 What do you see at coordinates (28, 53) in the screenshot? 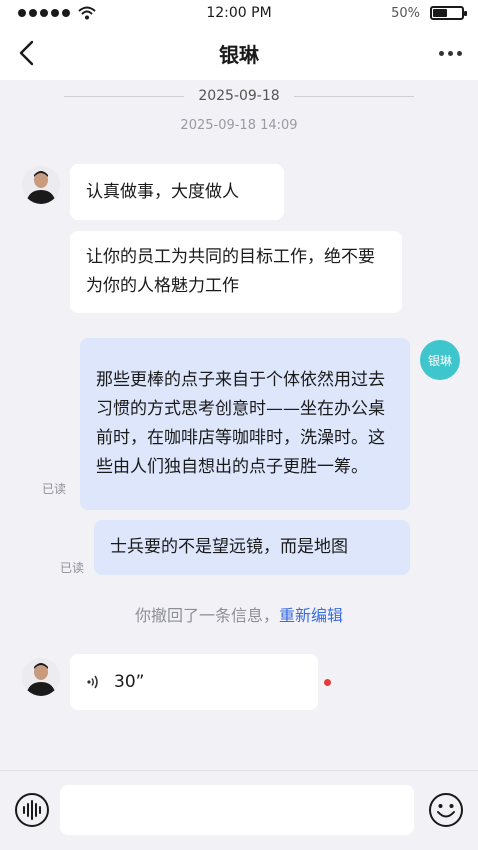
I see `back-icon` at bounding box center [28, 53].